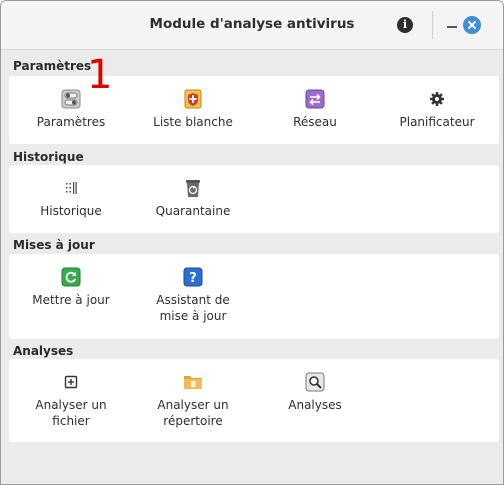 The width and height of the screenshot is (504, 485). Describe the element at coordinates (432, 25) in the screenshot. I see `titlebar-separator` at that location.